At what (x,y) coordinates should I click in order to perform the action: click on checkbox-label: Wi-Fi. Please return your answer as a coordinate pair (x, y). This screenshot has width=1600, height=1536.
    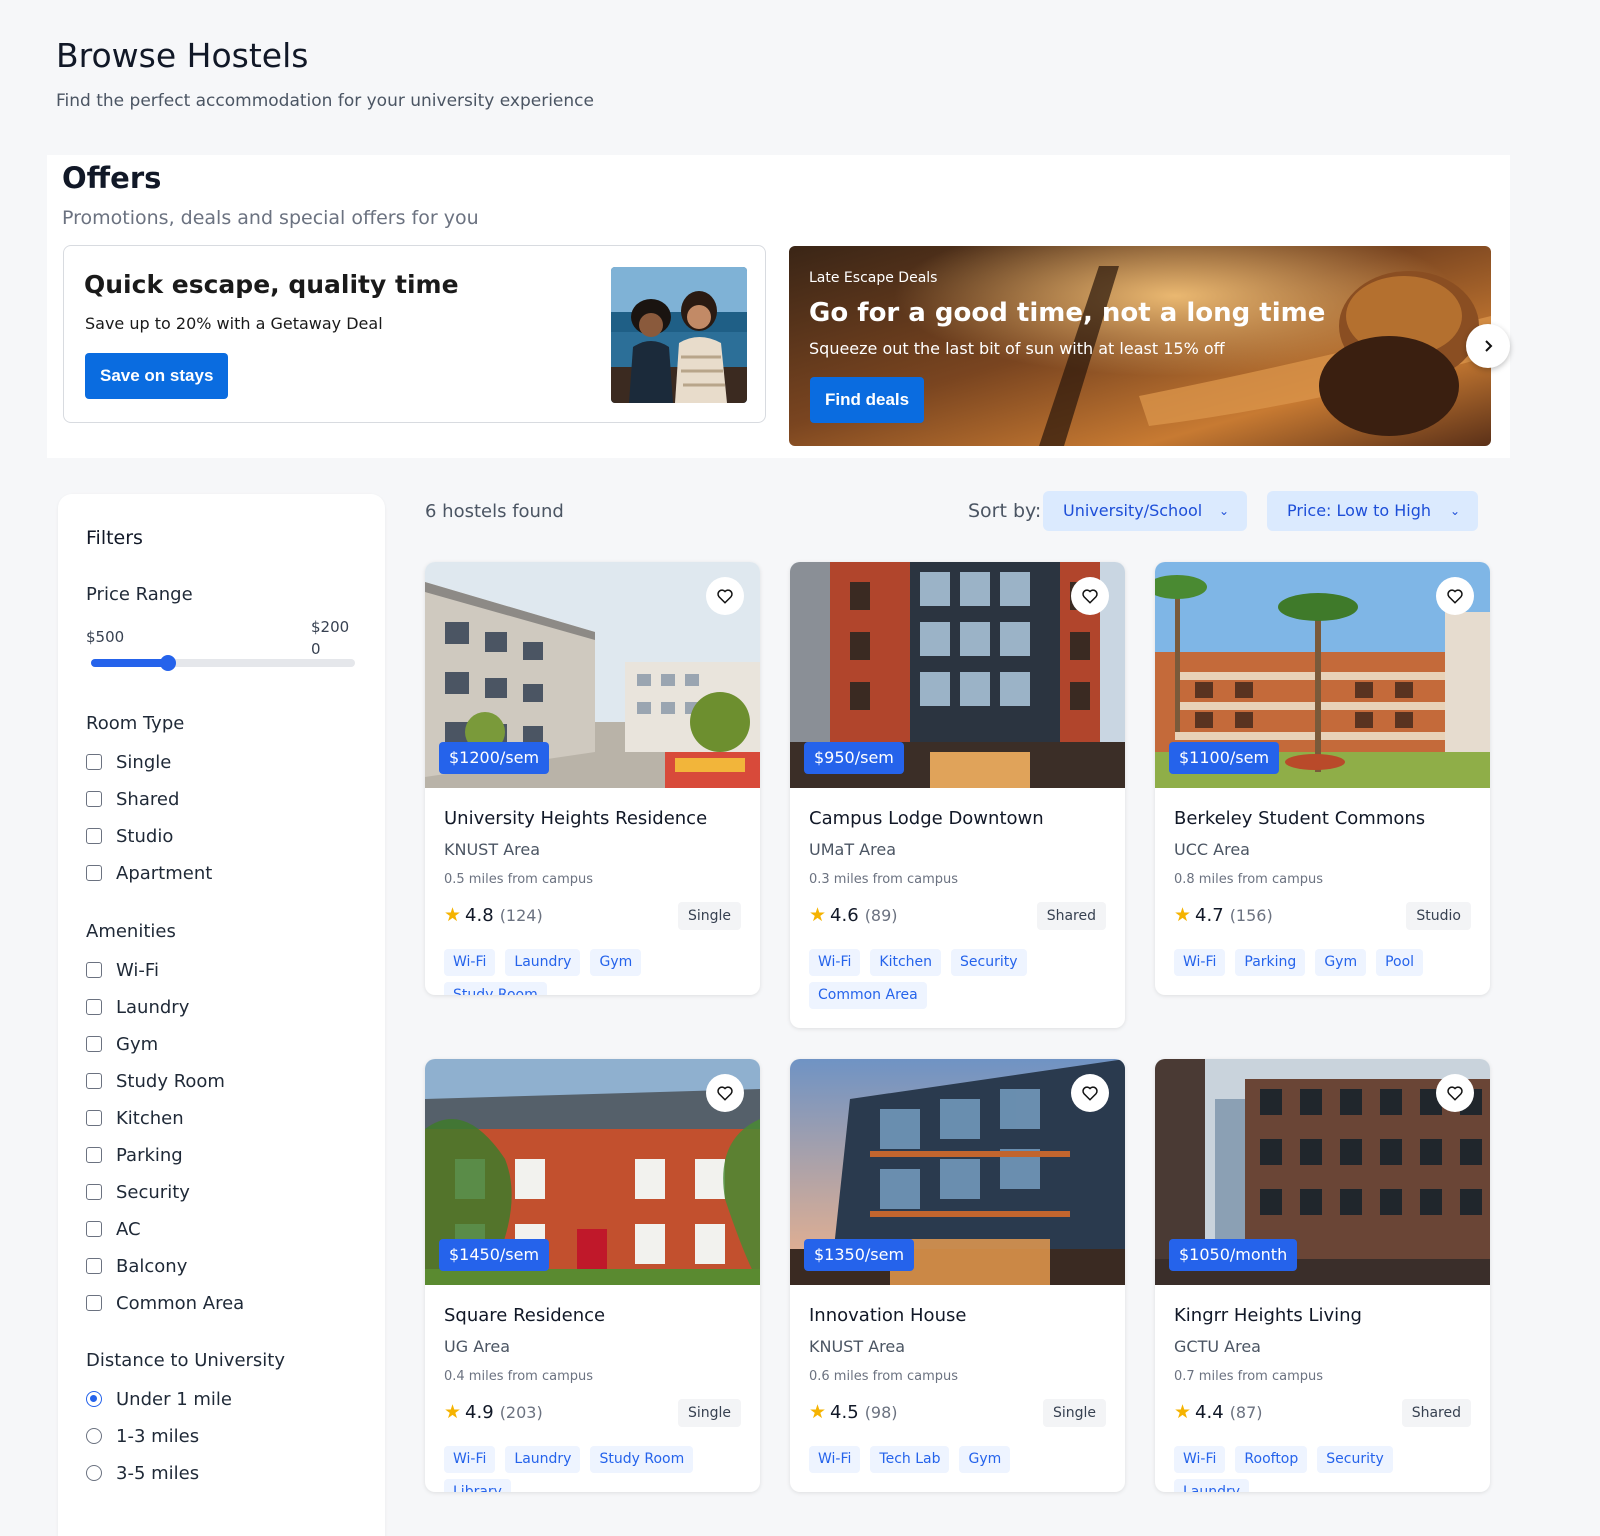
    Looking at the image, I should click on (137, 970).